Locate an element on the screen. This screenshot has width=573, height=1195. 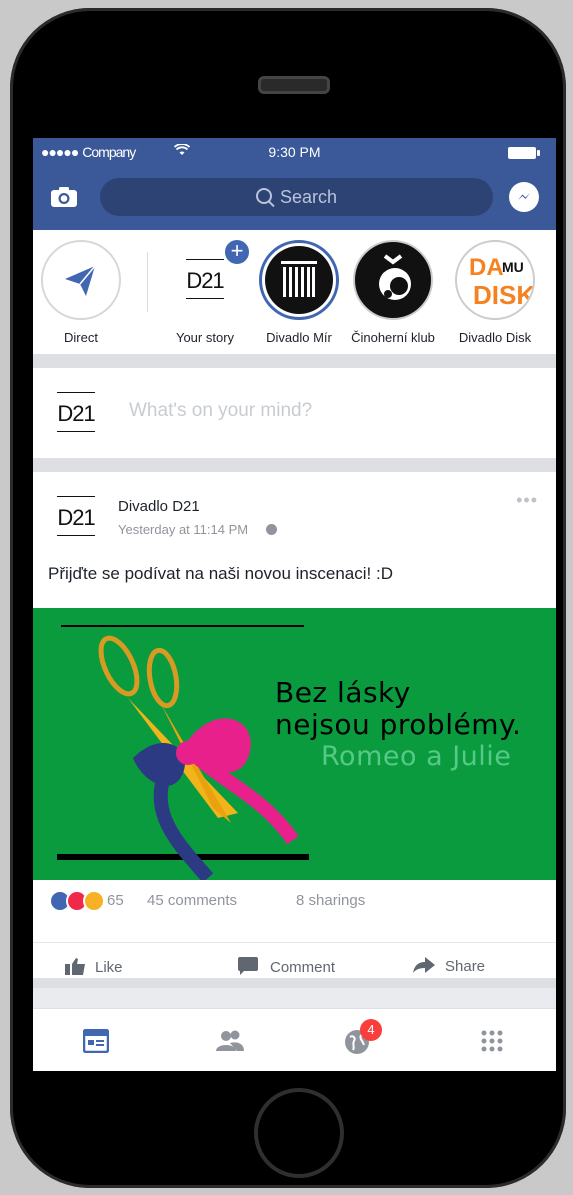
stories-divider is located at coordinates (147, 282).